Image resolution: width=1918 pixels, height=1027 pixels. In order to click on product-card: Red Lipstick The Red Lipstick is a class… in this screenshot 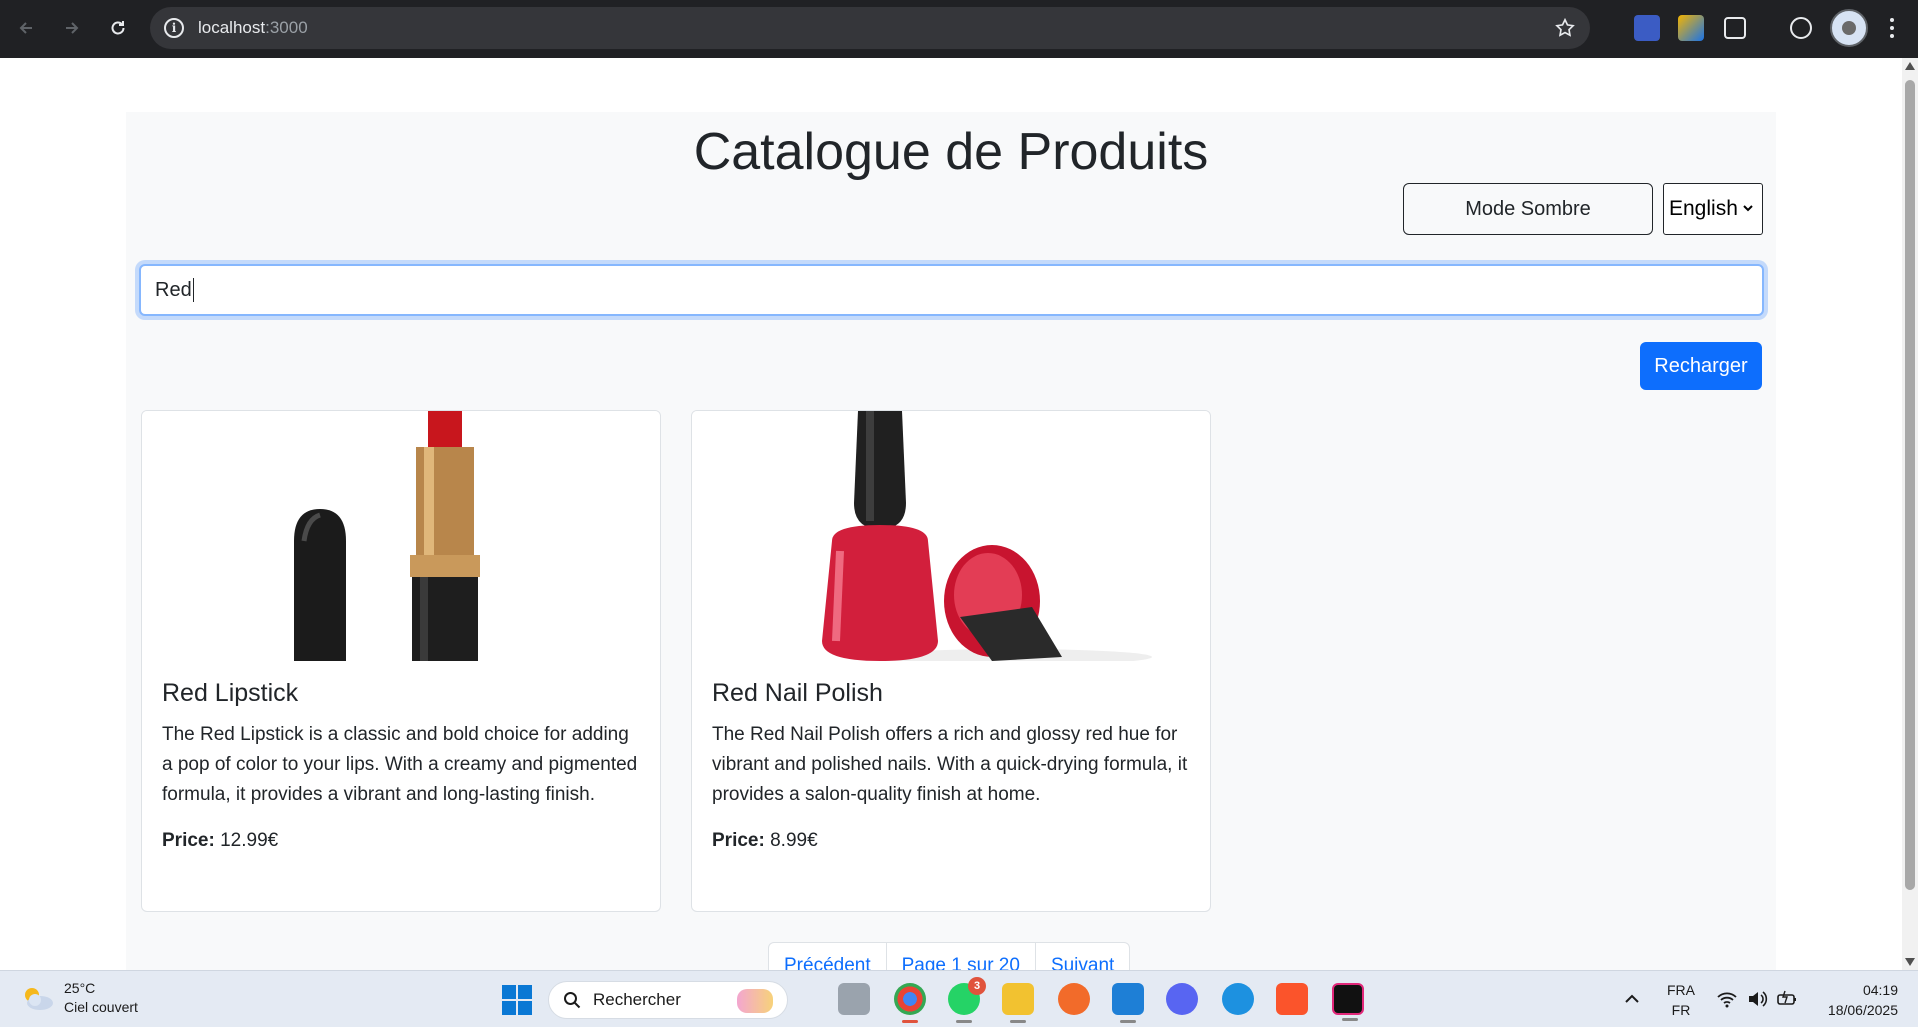, I will do `click(401, 661)`.